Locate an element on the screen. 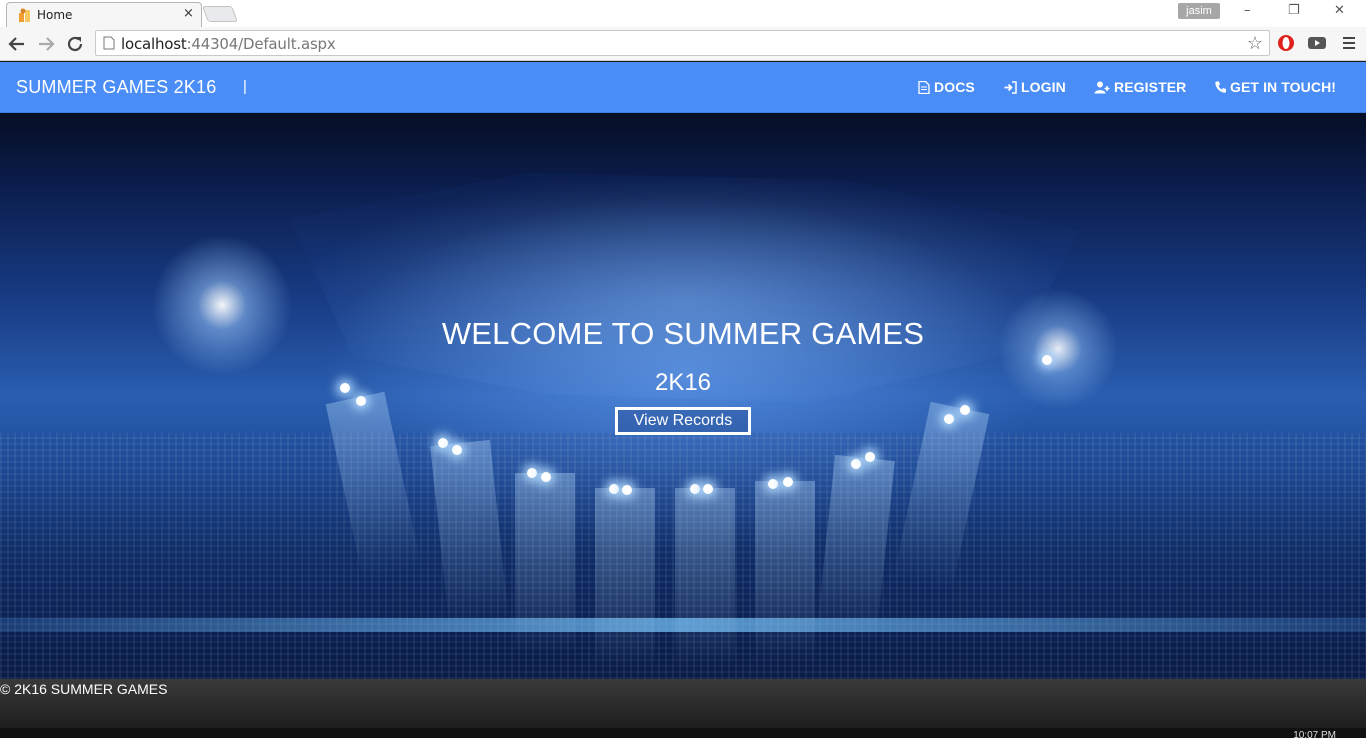  nav-register: REGISTER is located at coordinates (1140, 87).